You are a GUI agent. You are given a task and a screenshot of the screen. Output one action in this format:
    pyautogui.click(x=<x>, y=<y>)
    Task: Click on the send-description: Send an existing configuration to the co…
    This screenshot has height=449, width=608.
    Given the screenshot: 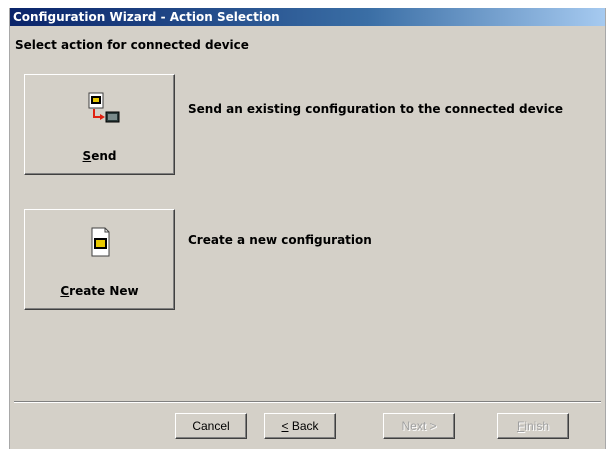 What is the action you would take?
    pyautogui.click(x=375, y=109)
    